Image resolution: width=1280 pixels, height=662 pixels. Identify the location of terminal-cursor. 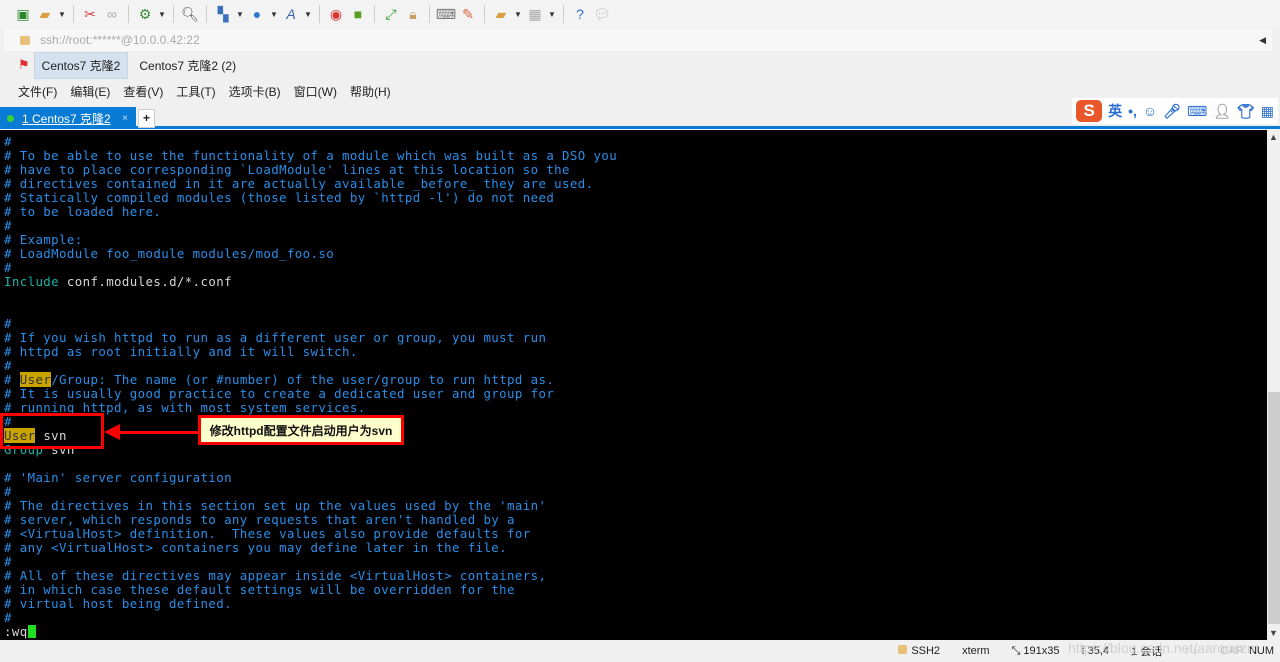
(31, 631).